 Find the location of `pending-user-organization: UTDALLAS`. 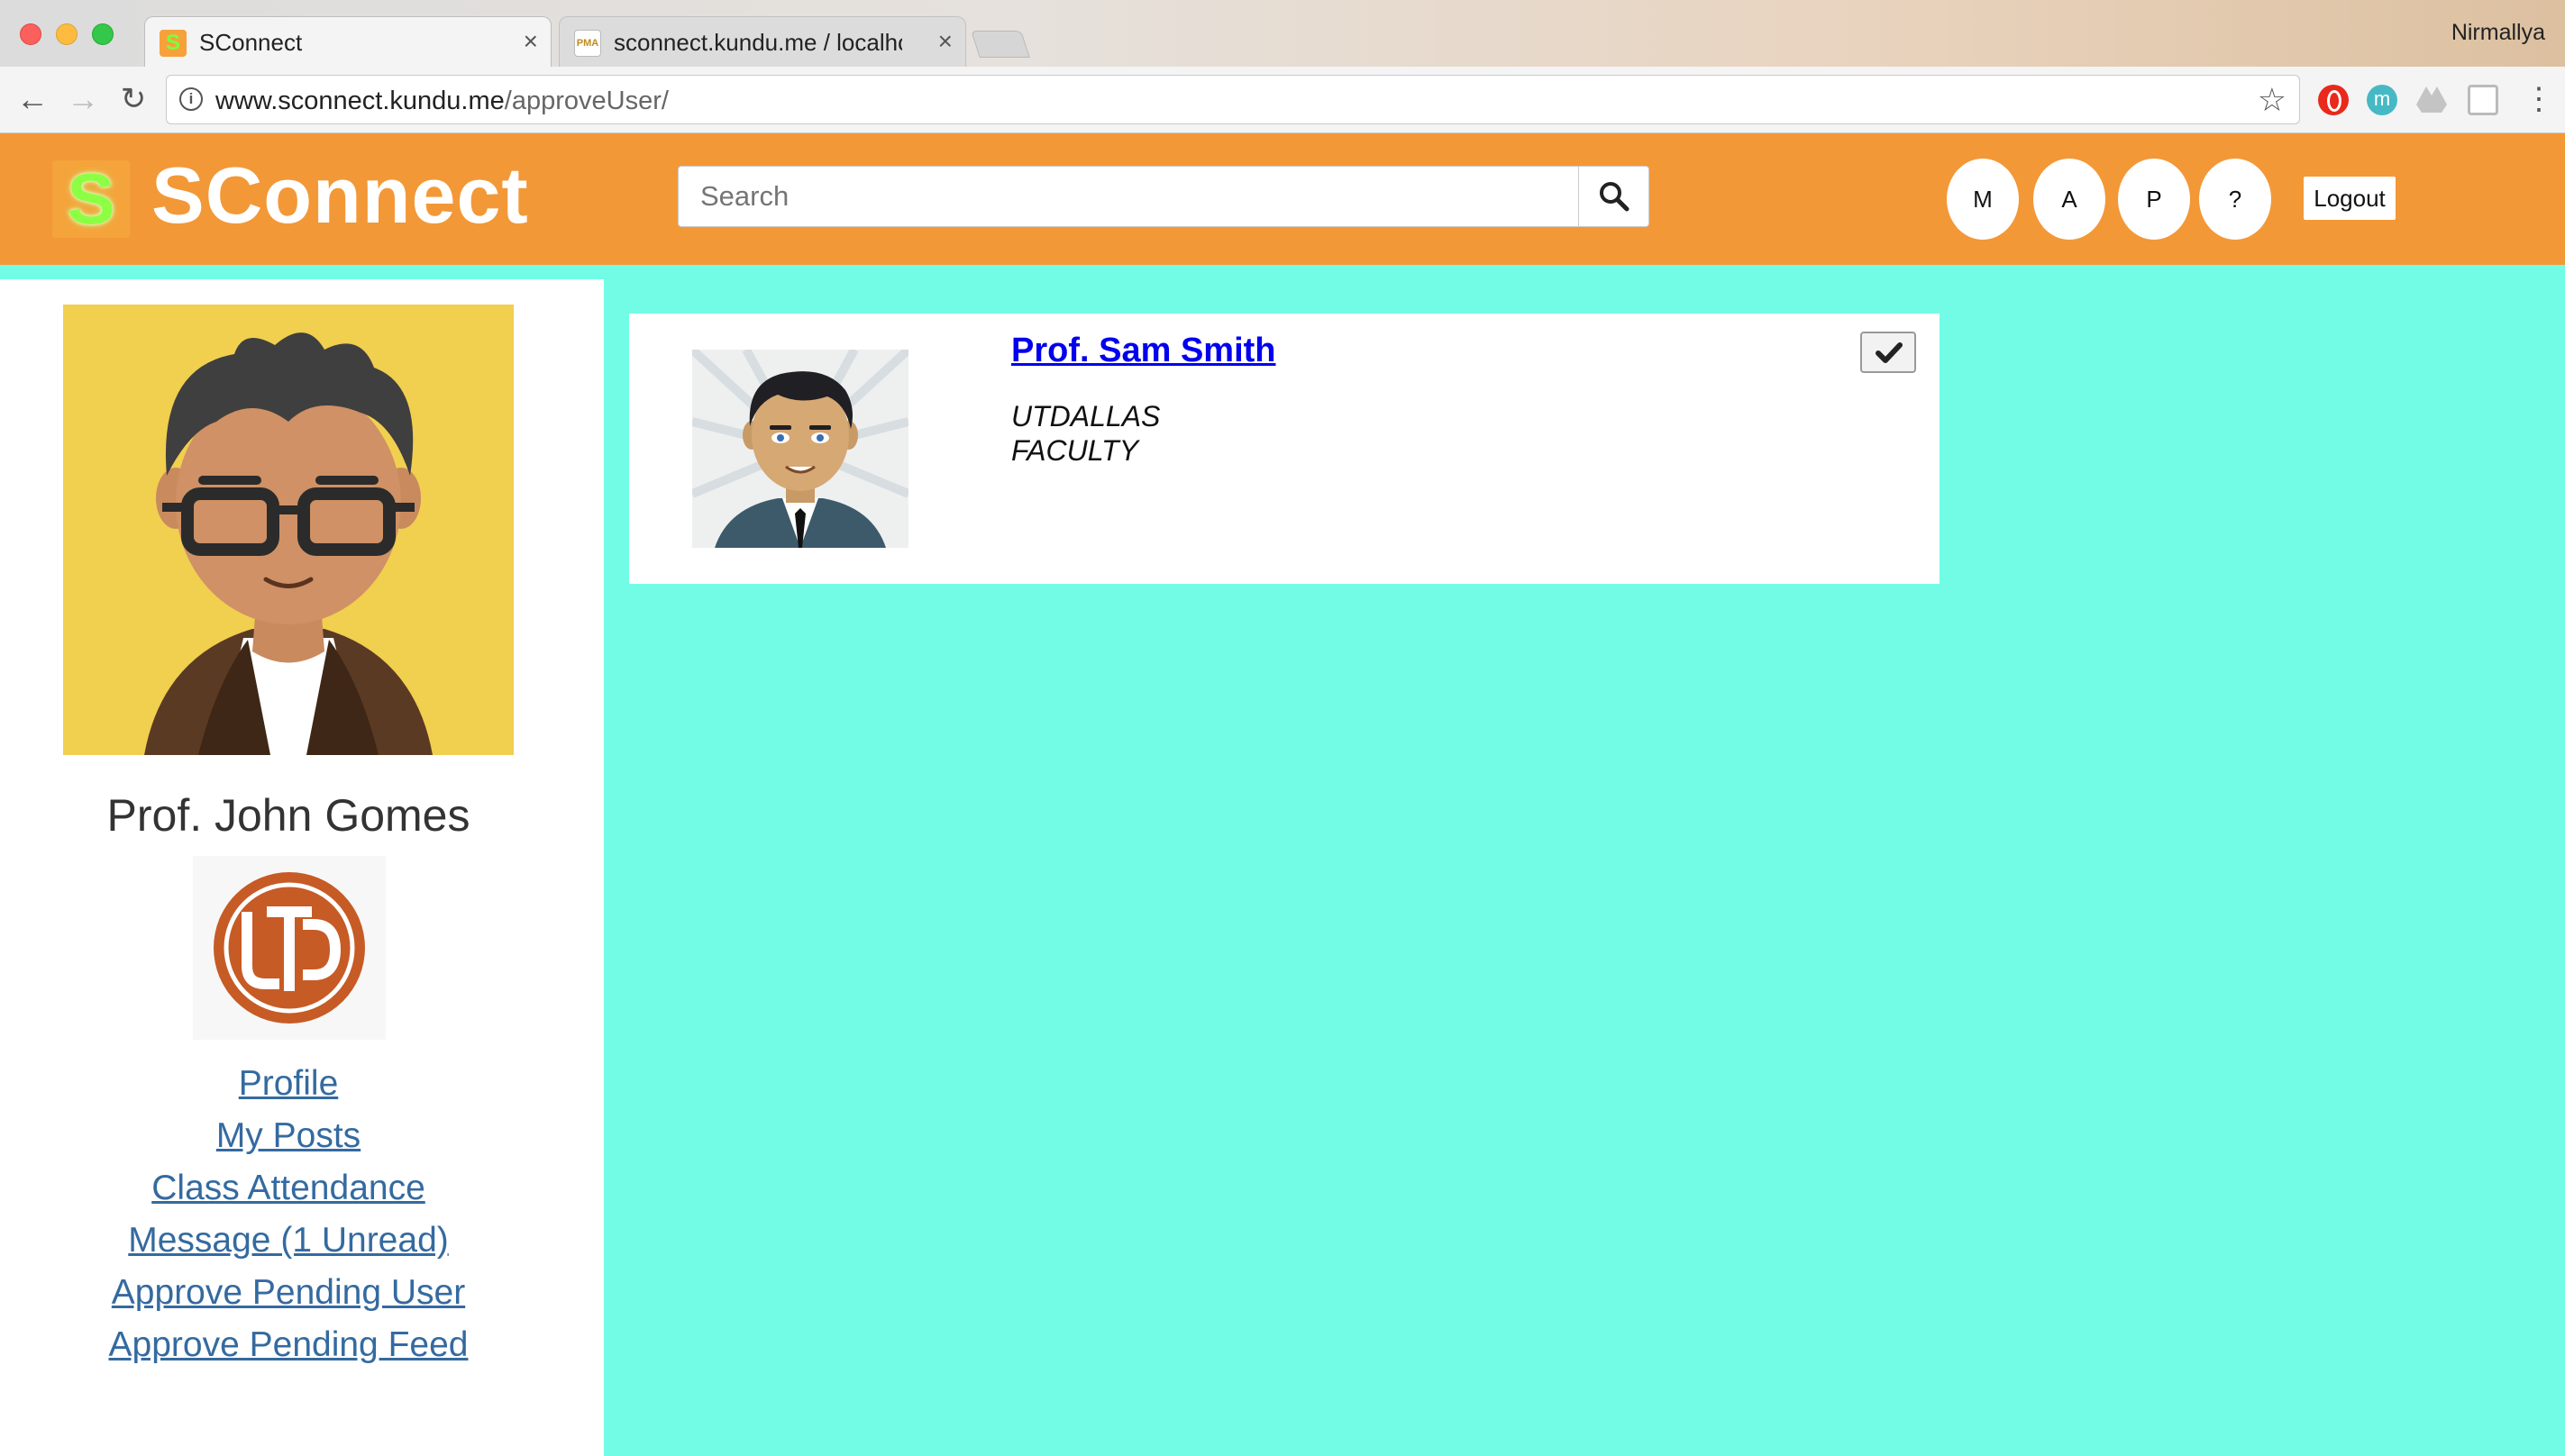

pending-user-organization: UTDALLAS is located at coordinates (1086, 416).